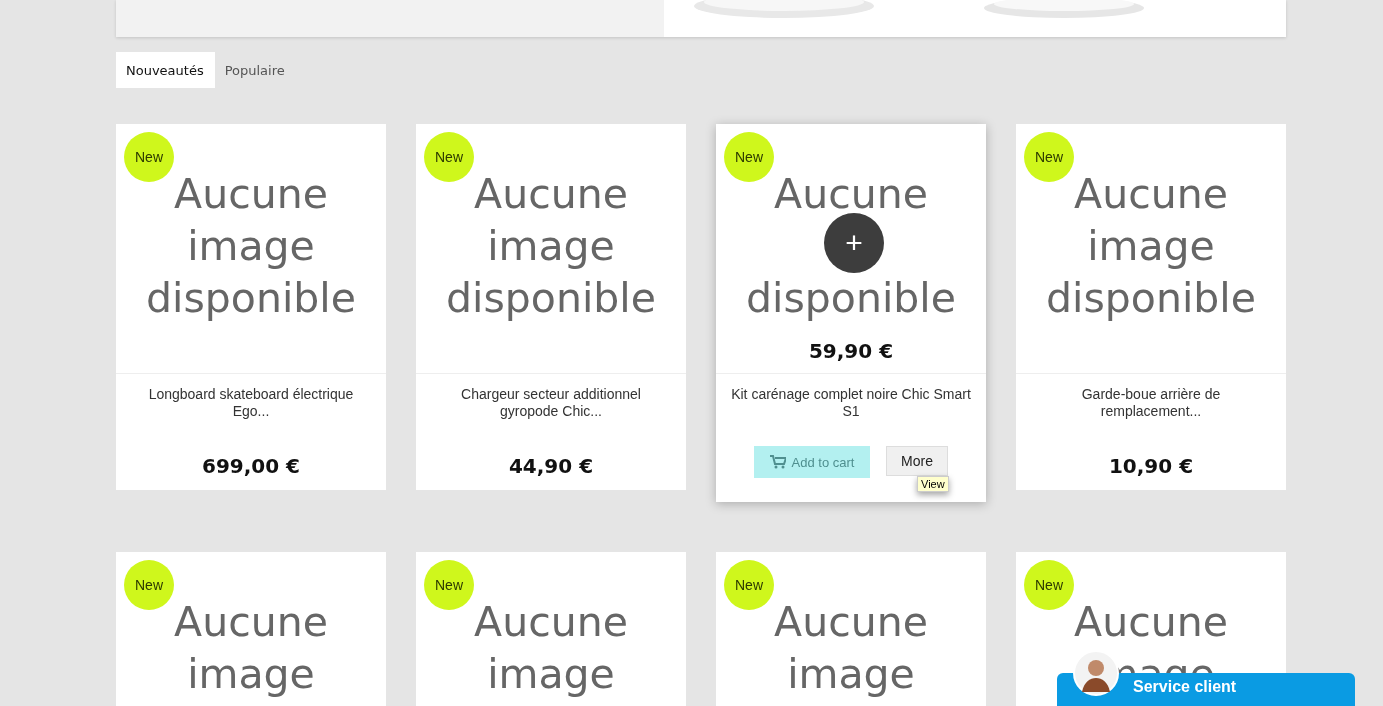 This screenshot has width=1383, height=706. What do you see at coordinates (851, 351) in the screenshot?
I see `product-price: 59,90 €` at bounding box center [851, 351].